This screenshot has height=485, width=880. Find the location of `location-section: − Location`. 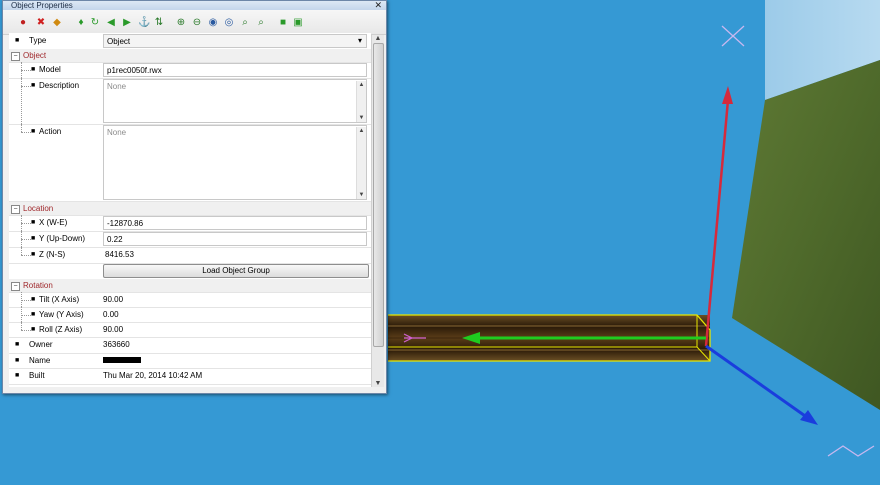

location-section: − Location is located at coordinates (190, 209).